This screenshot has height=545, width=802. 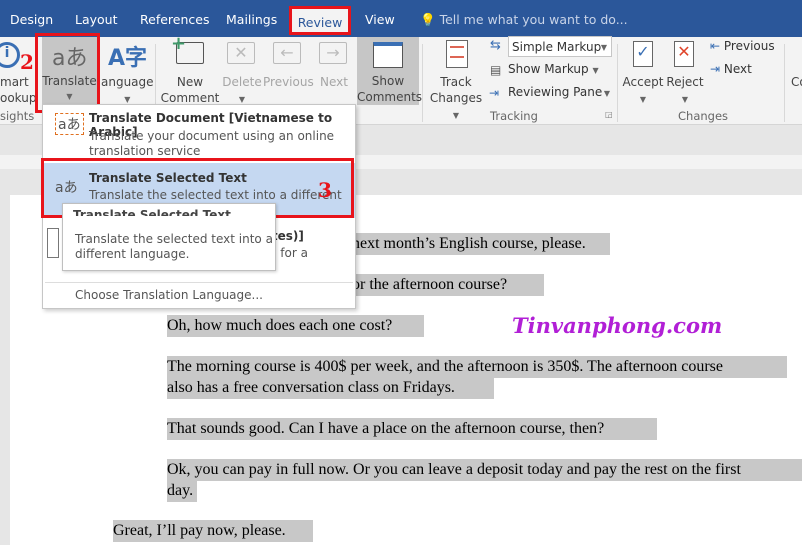 I want to click on text-line: day., so click(x=182, y=491).